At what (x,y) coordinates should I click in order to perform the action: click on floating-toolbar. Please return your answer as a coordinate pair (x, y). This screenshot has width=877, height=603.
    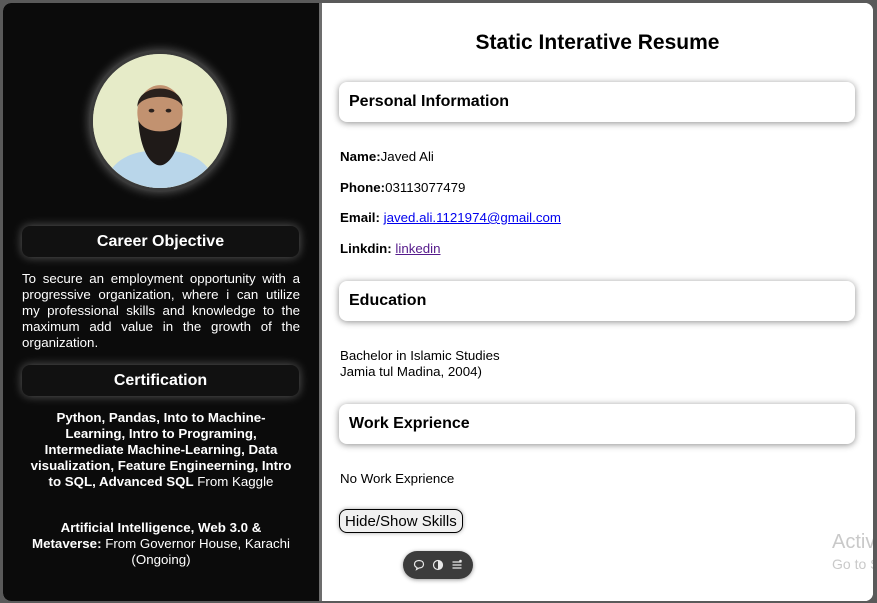
    Looking at the image, I should click on (438, 565).